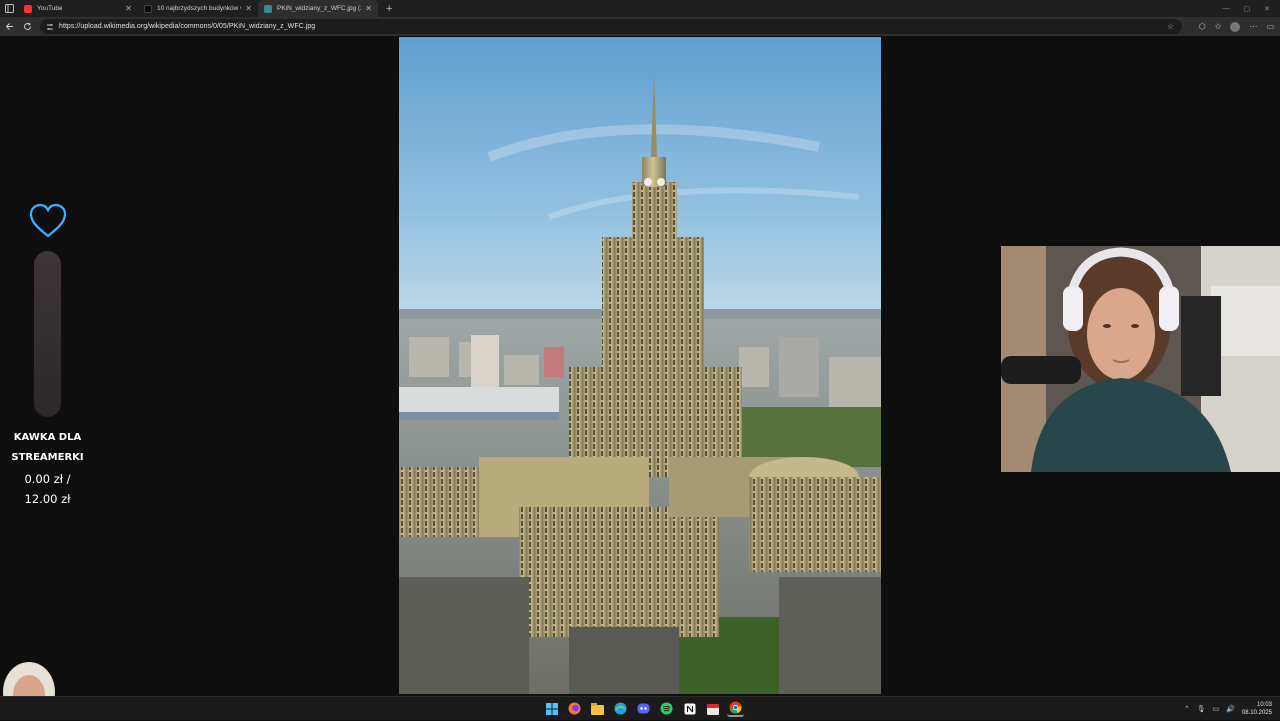 The height and width of the screenshot is (721, 1280). Describe the element at coordinates (9, 8) in the screenshot. I see `tab-actions-icon` at that location.